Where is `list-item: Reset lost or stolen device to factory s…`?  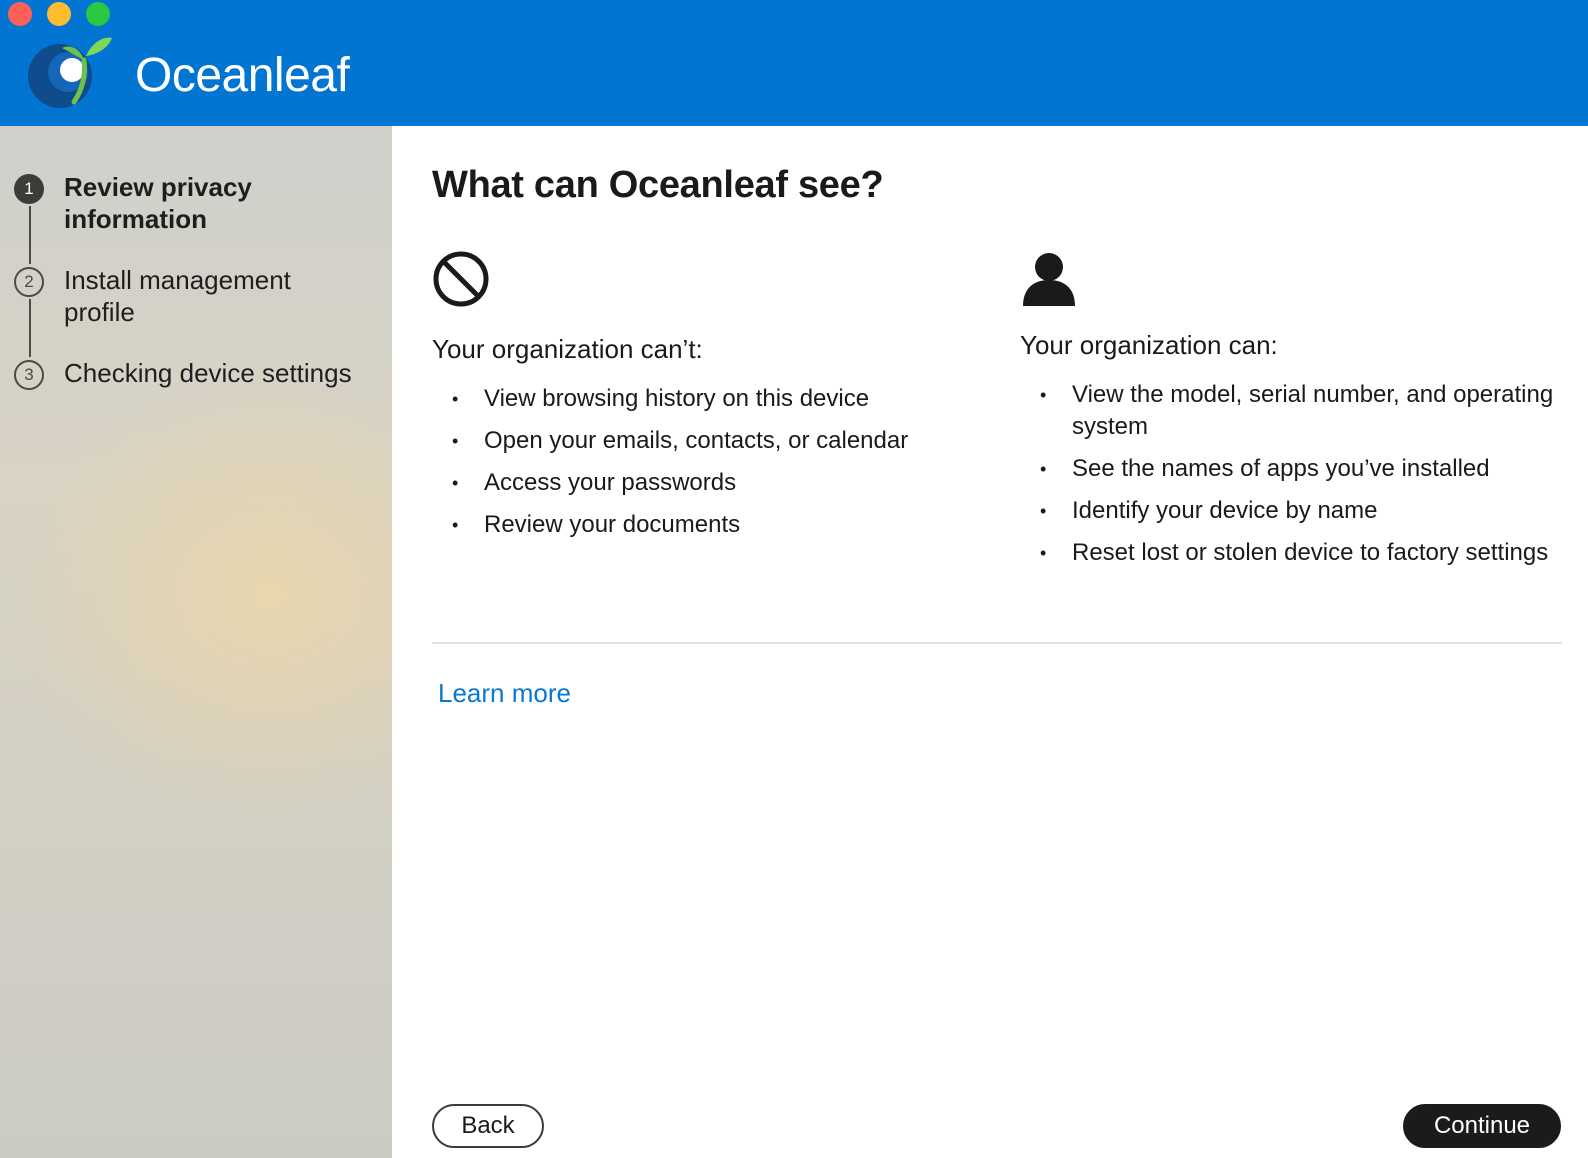 list-item: Reset lost or stolen device to factory s… is located at coordinates (1290, 553).